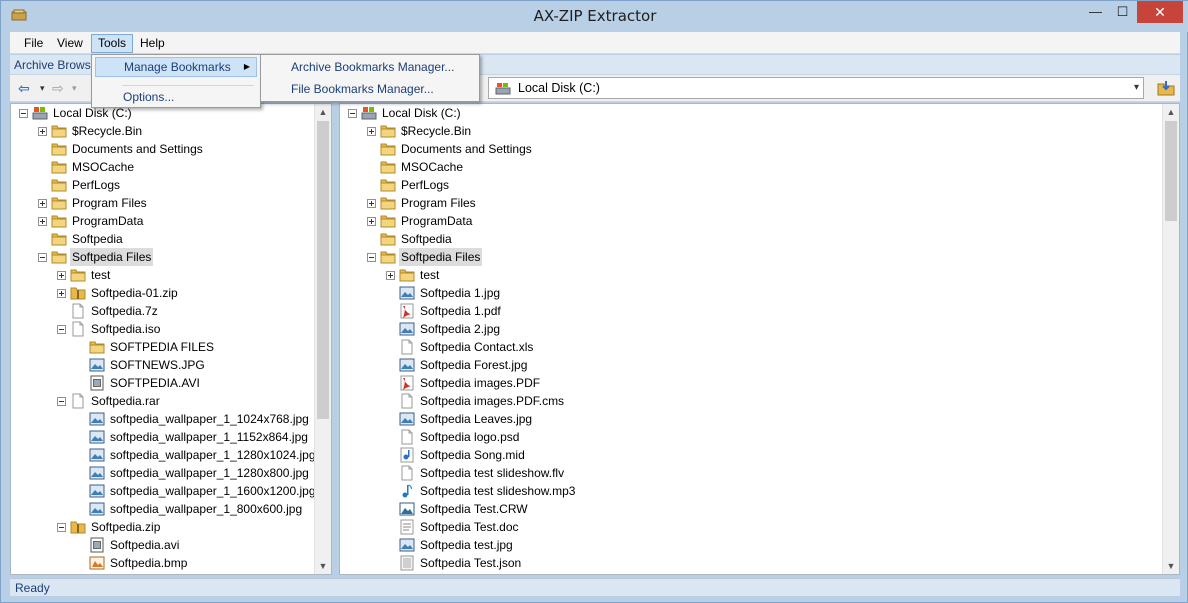 Image resolution: width=1188 pixels, height=603 pixels. What do you see at coordinates (740, 347) in the screenshot?
I see `tree-row: Softpedia Contact.xls` at bounding box center [740, 347].